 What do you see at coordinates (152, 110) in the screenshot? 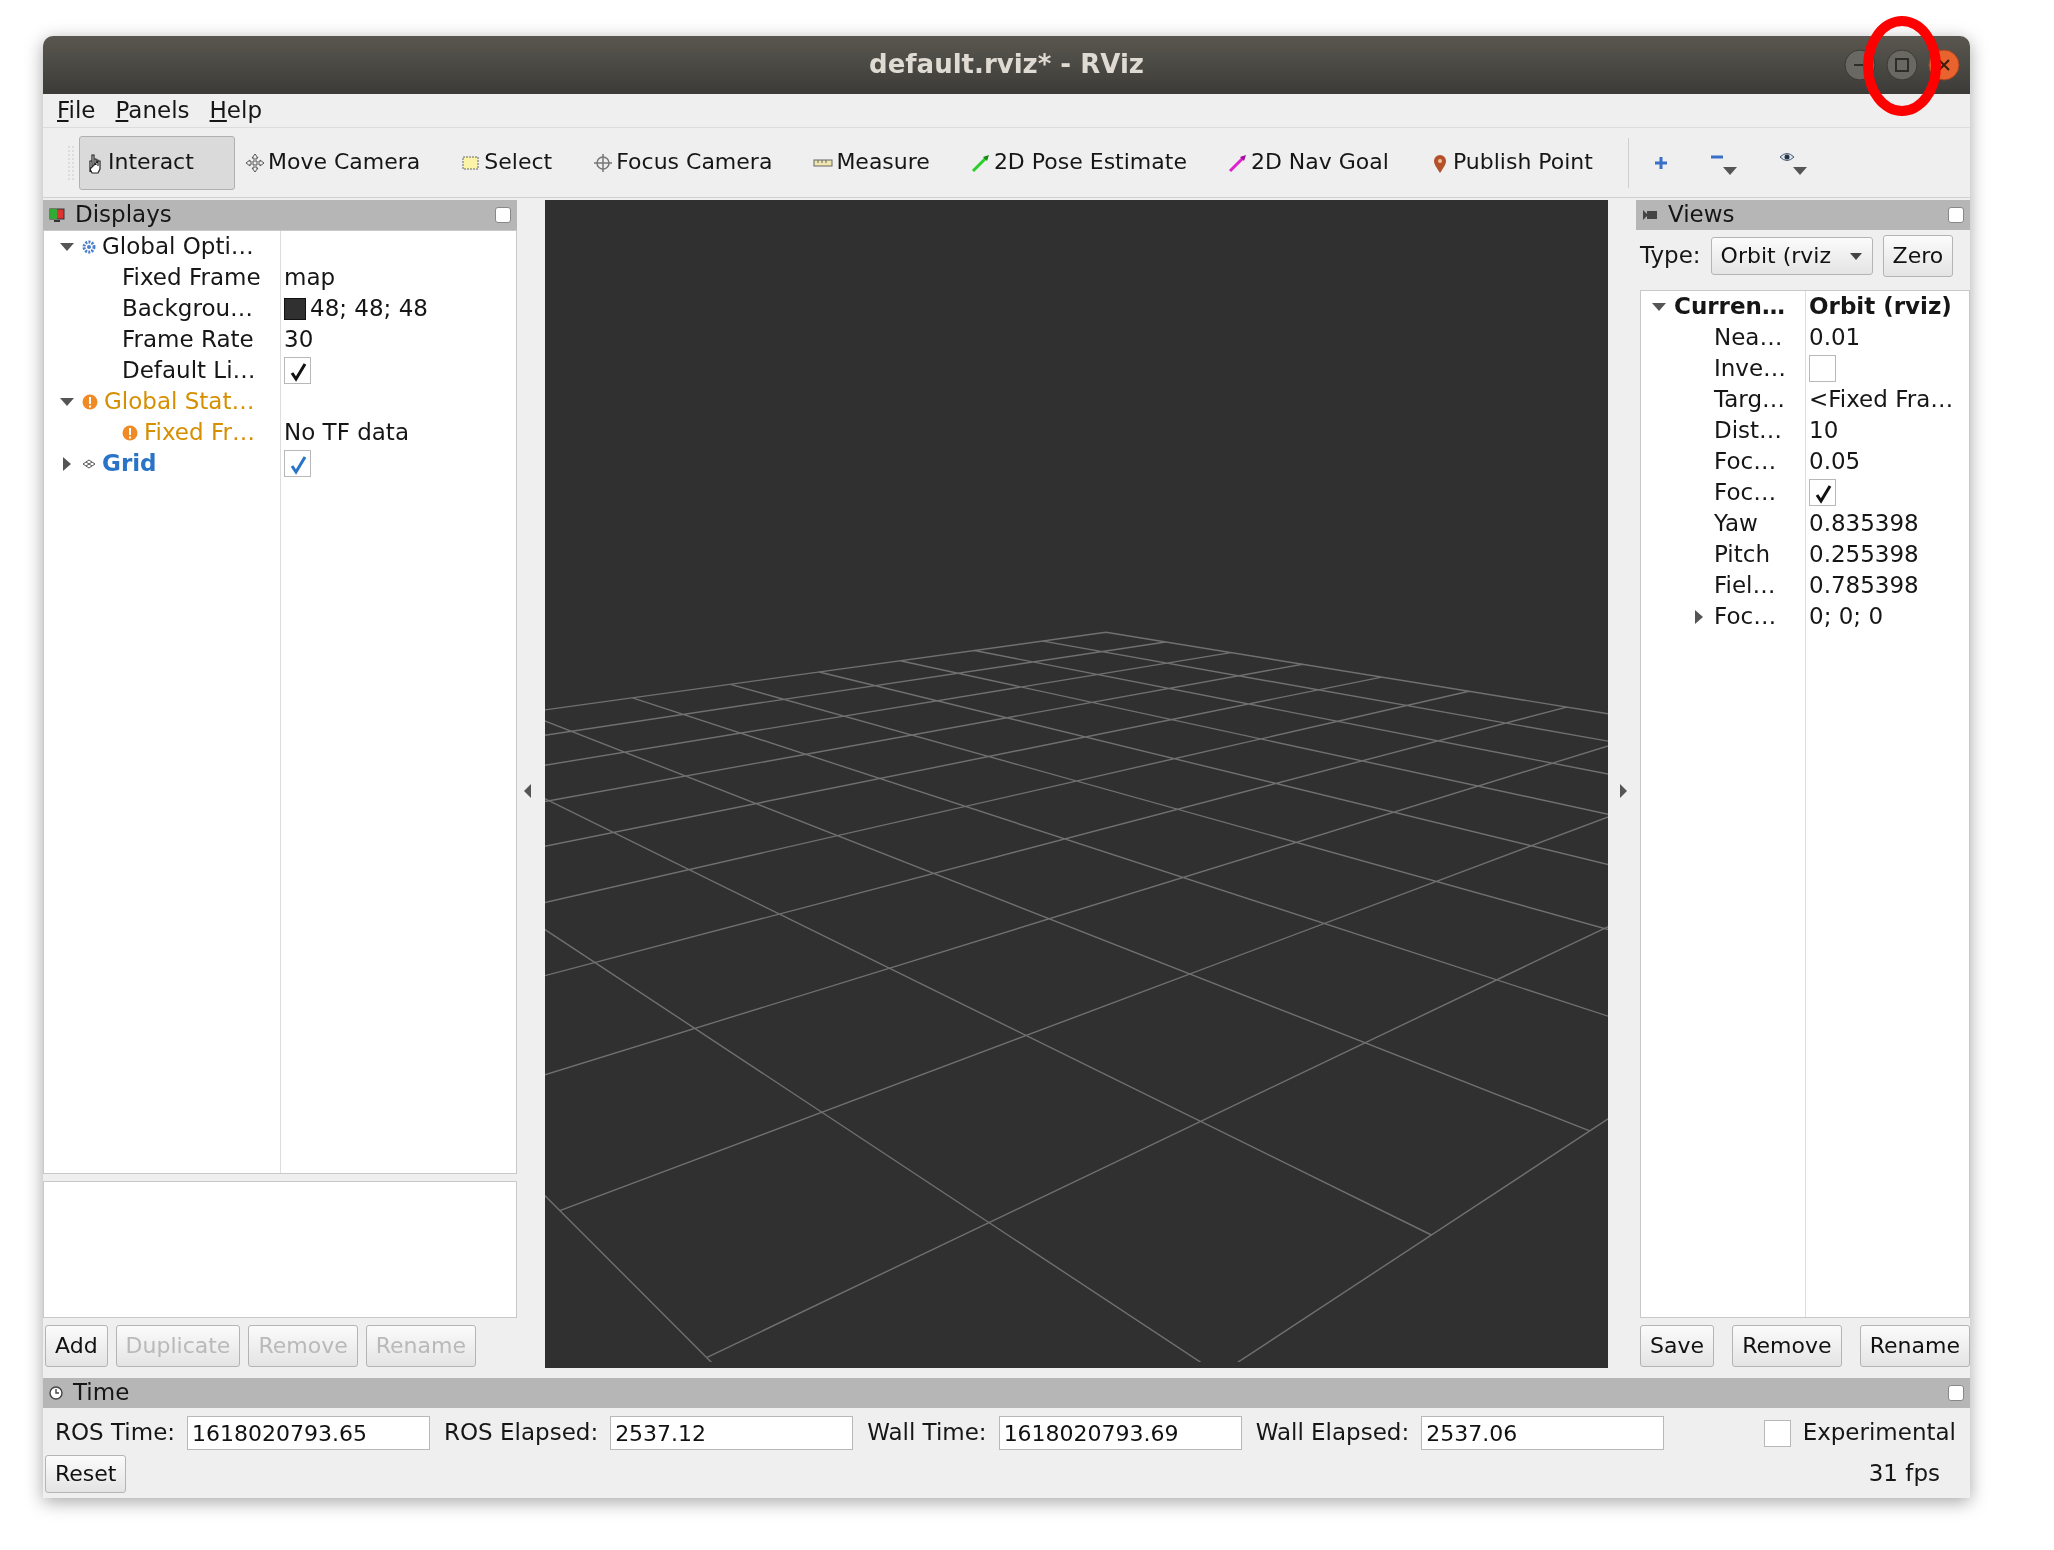
I see `menu-item: Panels` at bounding box center [152, 110].